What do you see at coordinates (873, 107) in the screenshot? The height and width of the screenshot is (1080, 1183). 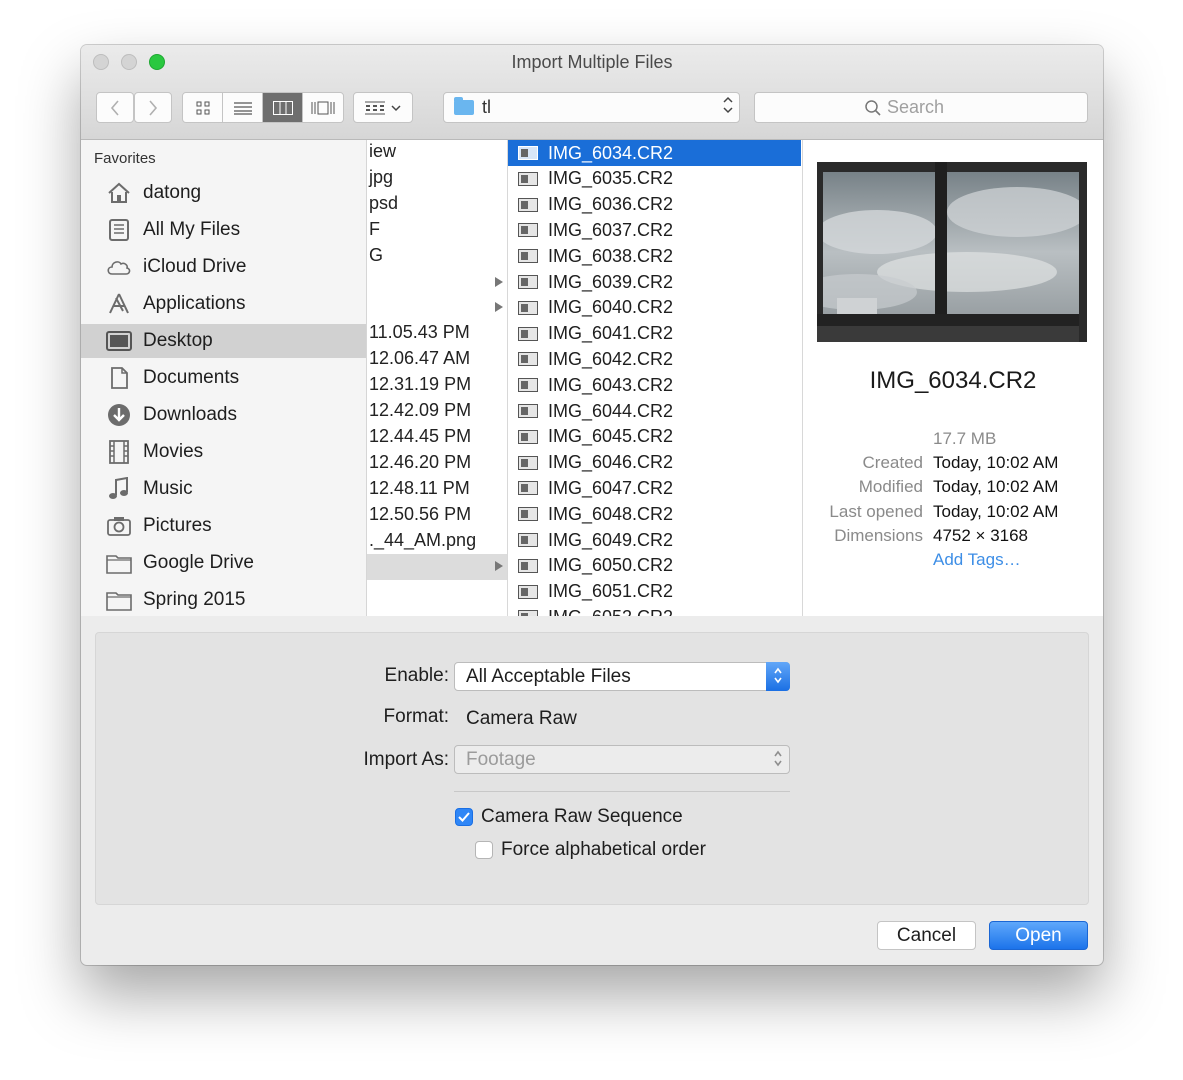 I see `search-icon` at bounding box center [873, 107].